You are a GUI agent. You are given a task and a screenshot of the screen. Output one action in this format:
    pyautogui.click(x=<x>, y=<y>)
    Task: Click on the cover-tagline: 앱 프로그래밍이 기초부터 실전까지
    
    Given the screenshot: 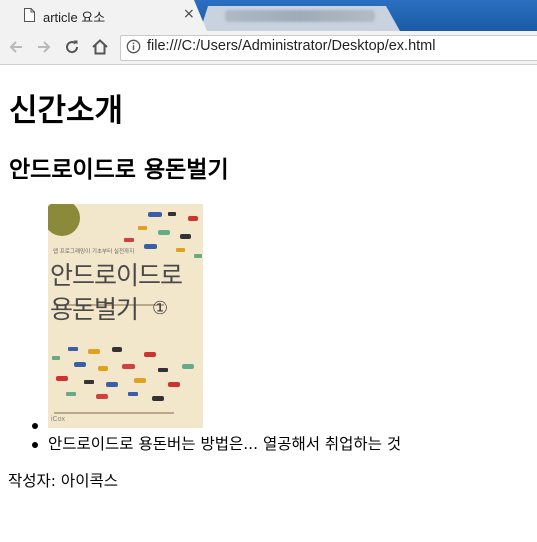 What is the action you would take?
    pyautogui.click(x=94, y=252)
    